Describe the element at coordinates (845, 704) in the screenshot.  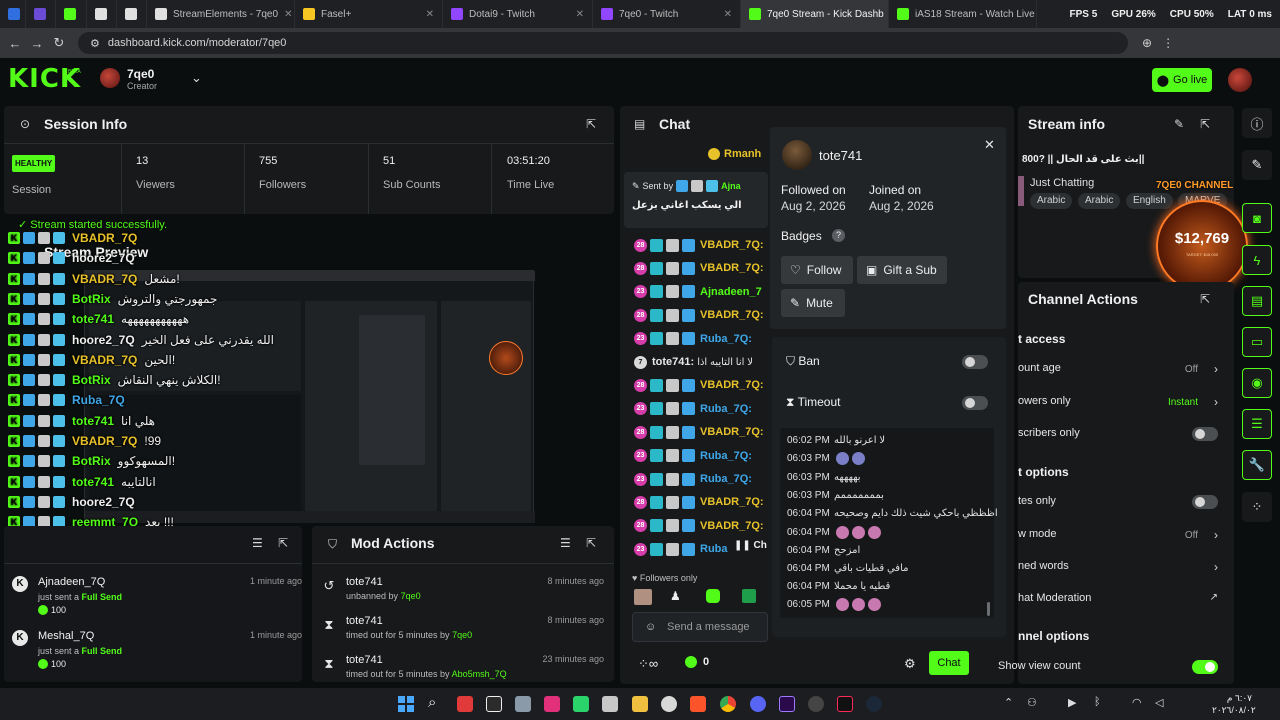
I see `tiktok-icon` at that location.